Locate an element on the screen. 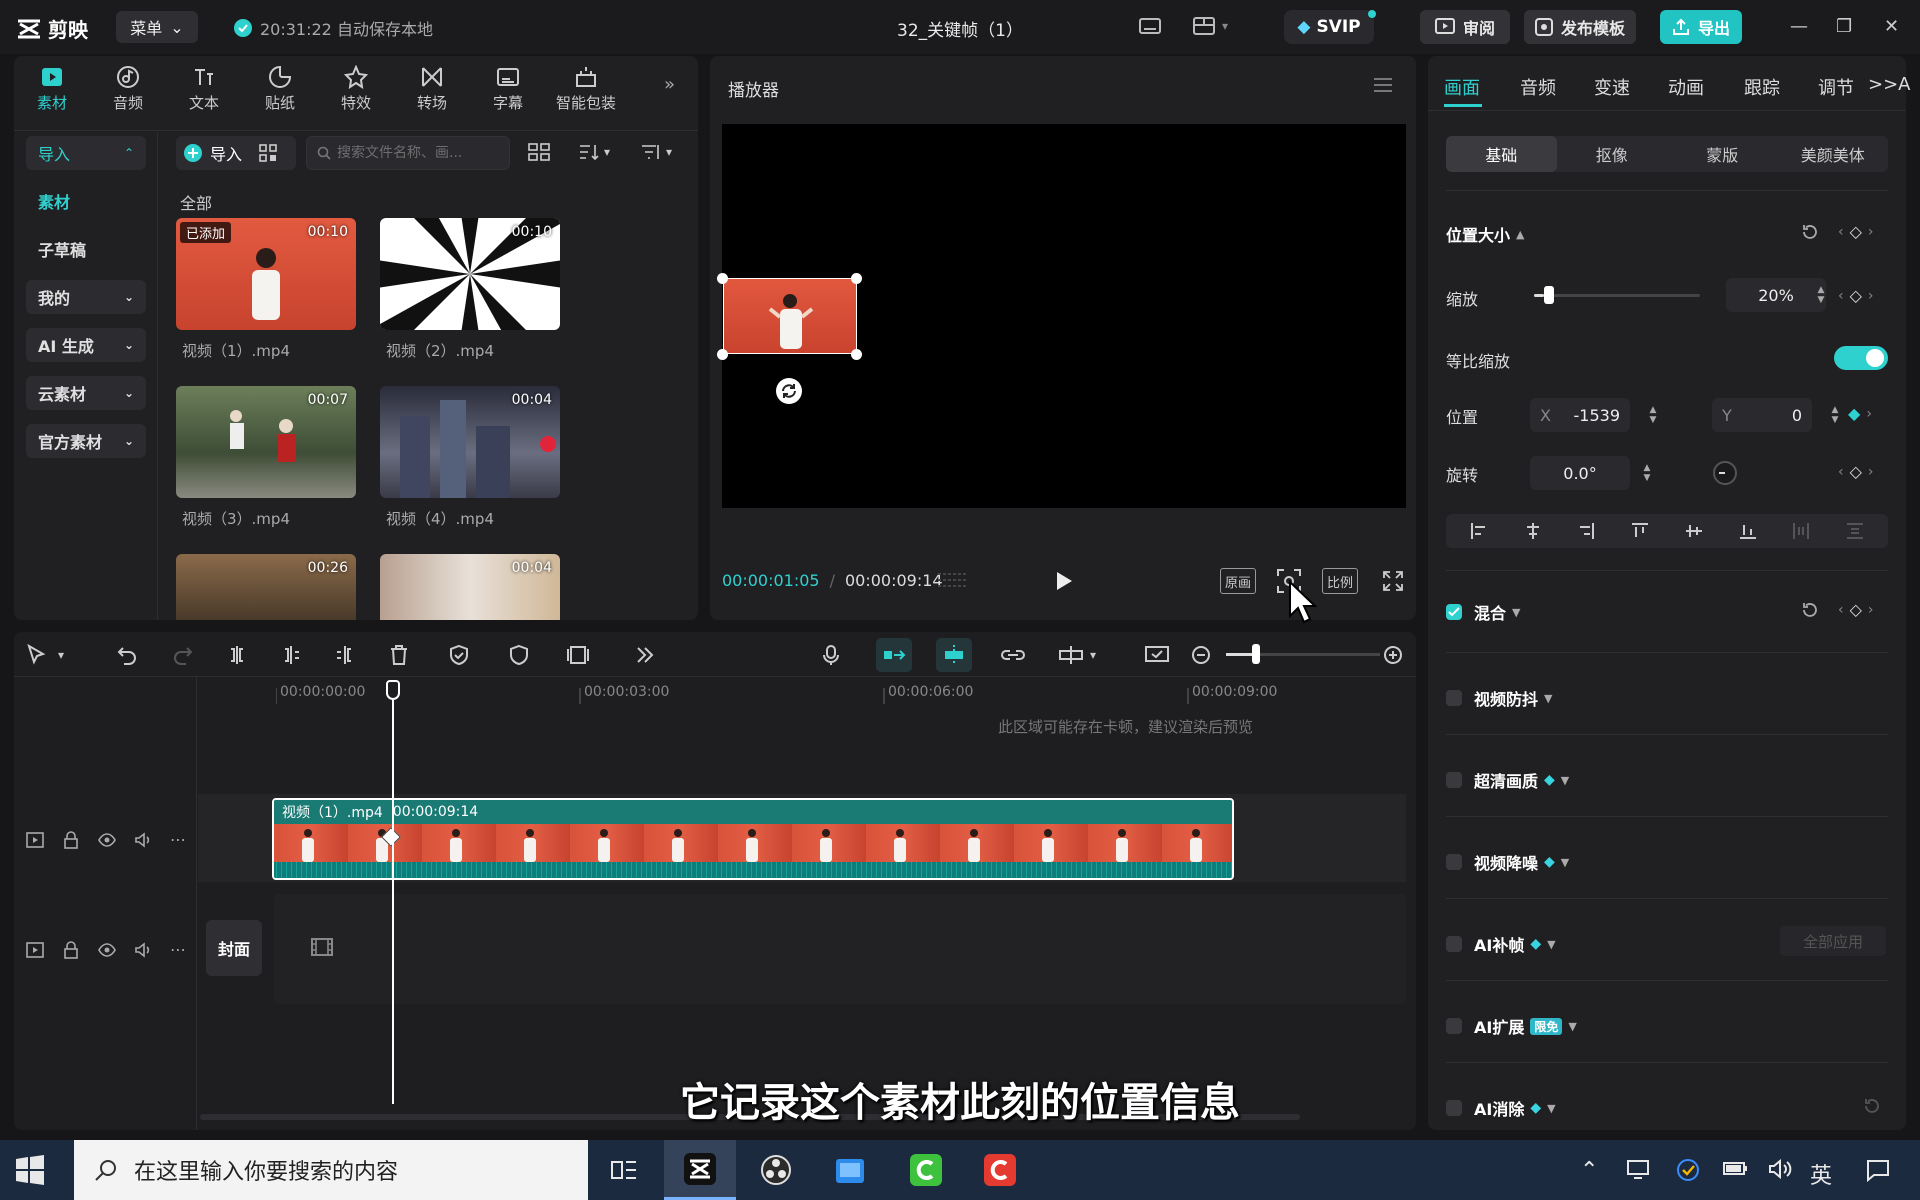  align-center-h-icon is located at coordinates (1533, 531).